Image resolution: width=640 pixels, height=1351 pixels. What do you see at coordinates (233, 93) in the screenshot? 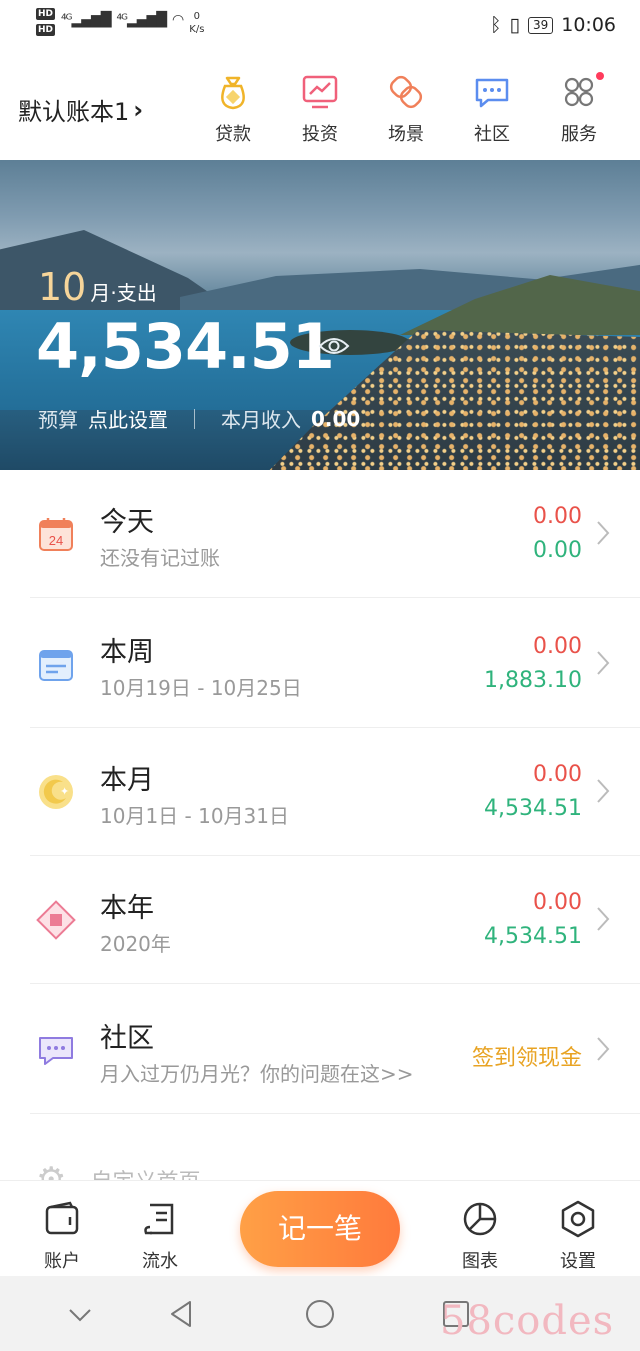
I see `money-bag-icon` at bounding box center [233, 93].